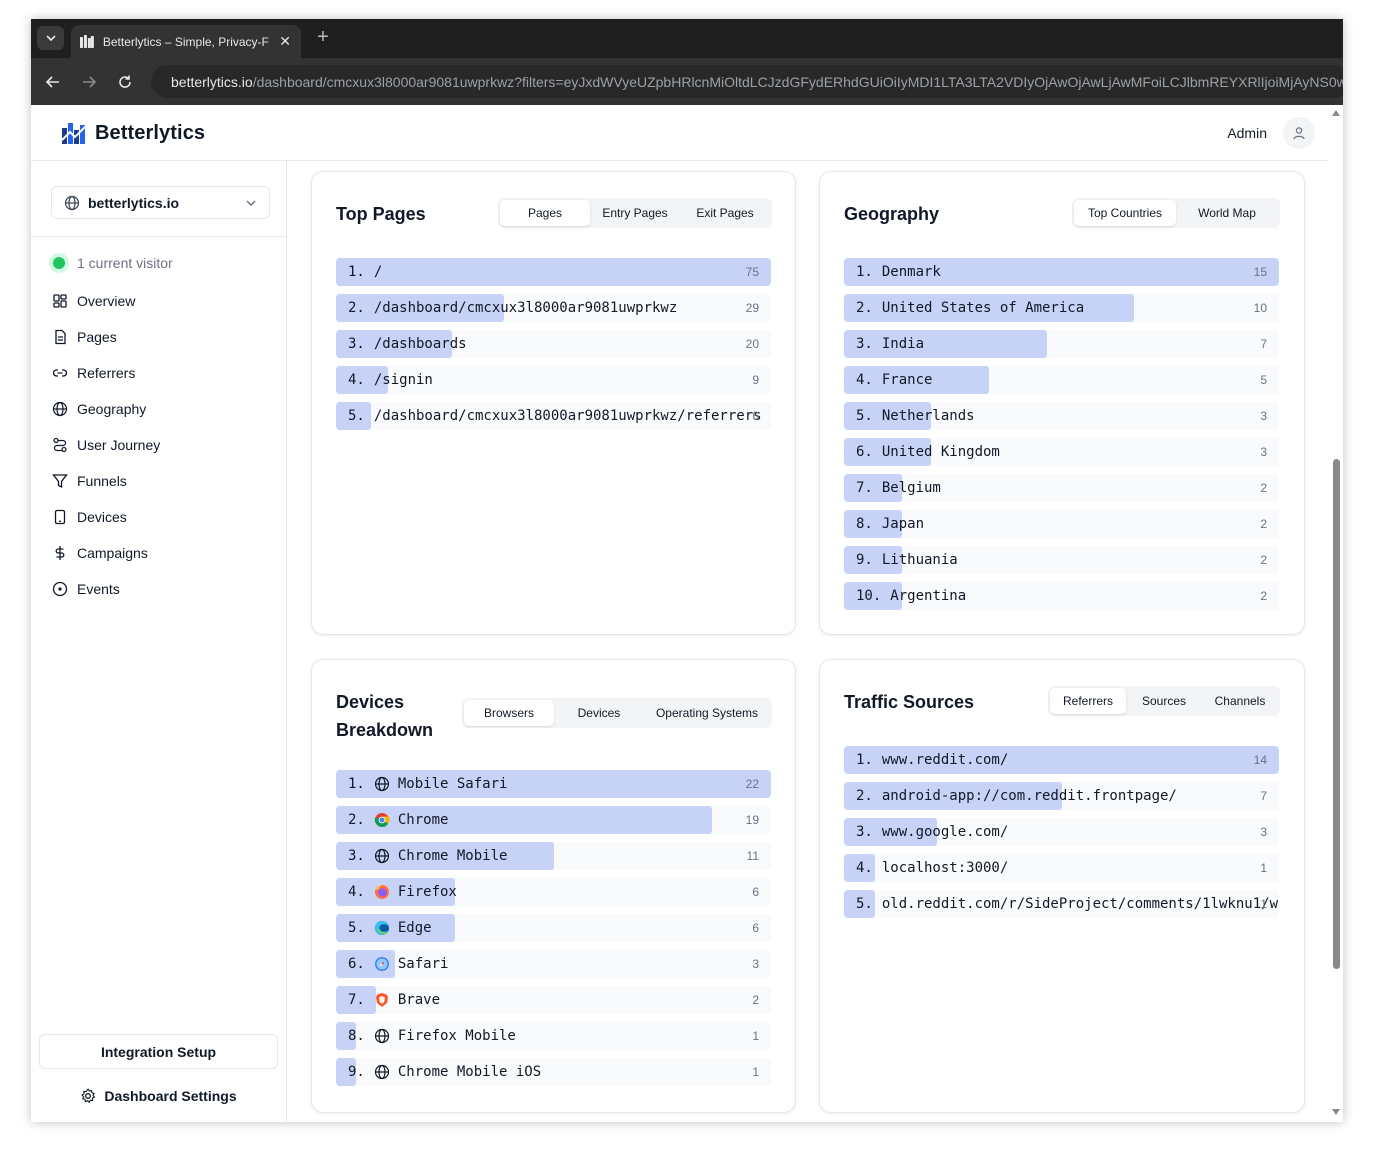  What do you see at coordinates (105, 481) in the screenshot?
I see `sidebar-item-funnels: Funnels` at bounding box center [105, 481].